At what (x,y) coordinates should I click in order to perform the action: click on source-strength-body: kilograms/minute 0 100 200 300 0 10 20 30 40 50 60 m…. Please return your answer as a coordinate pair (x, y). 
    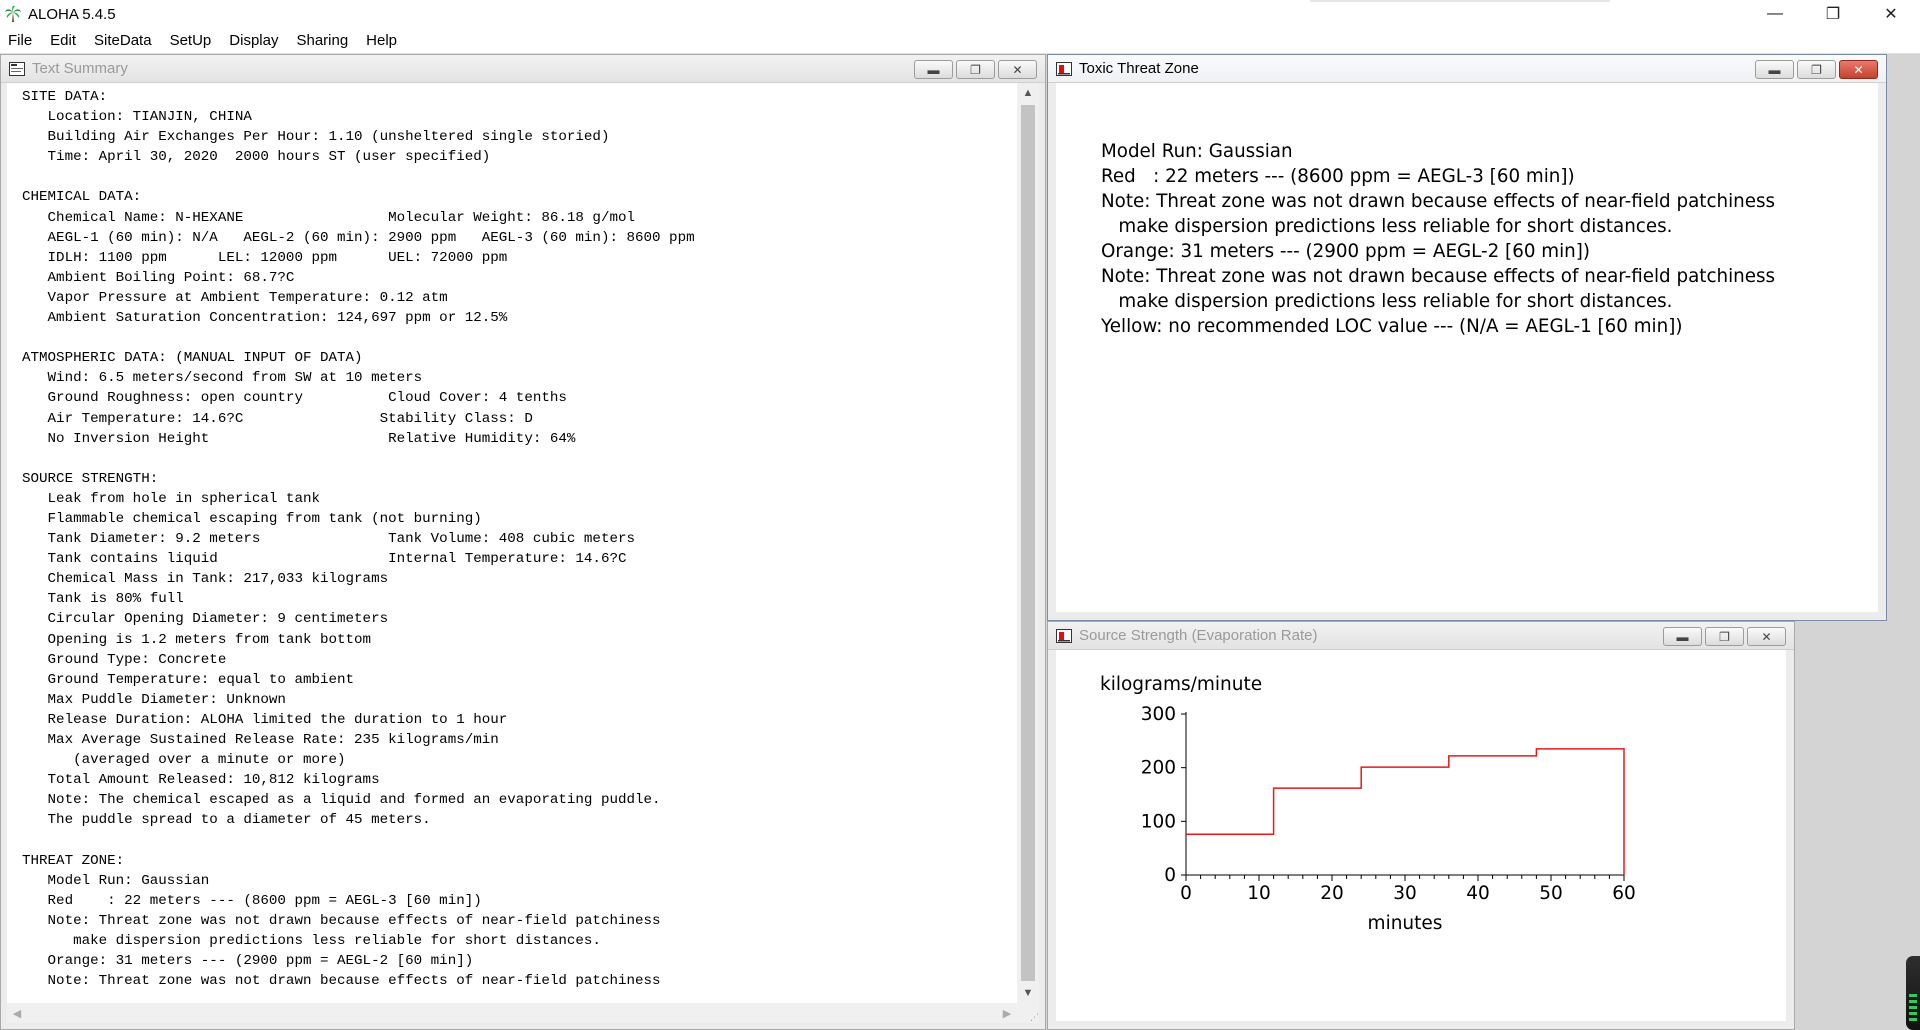
    Looking at the image, I should click on (1421, 835).